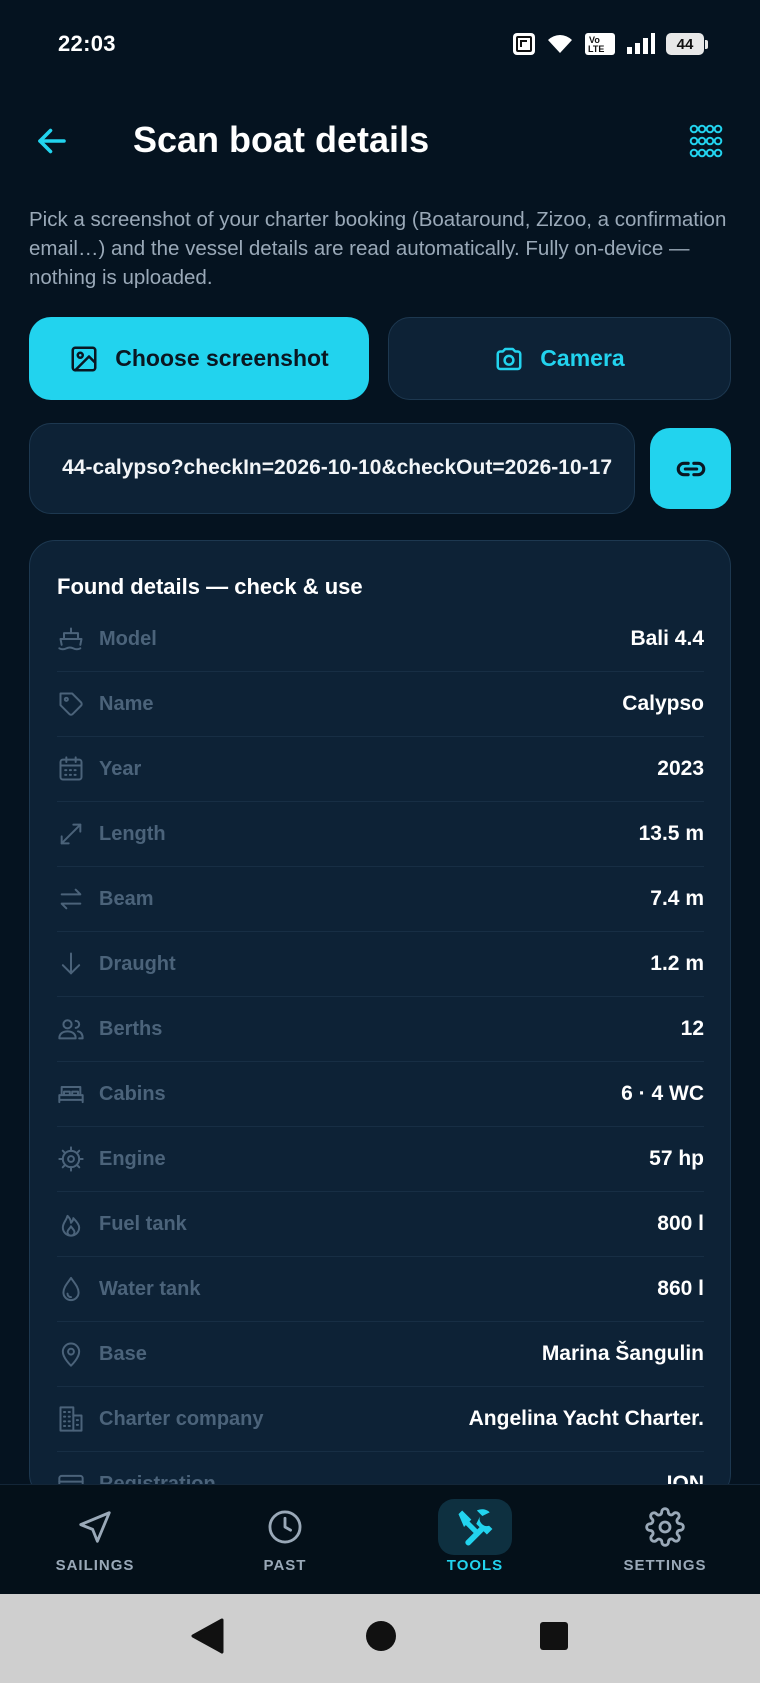 This screenshot has width=760, height=1683. Describe the element at coordinates (380, 964) in the screenshot. I see `detail-row-draught: Draught 1.2 m` at that location.